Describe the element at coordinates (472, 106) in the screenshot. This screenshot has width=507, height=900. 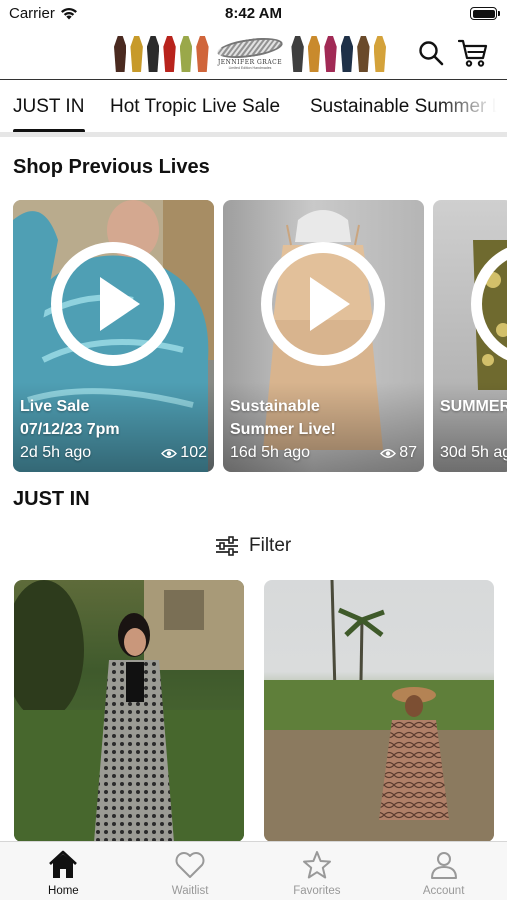
I see `tabs-fade-overlay` at that location.